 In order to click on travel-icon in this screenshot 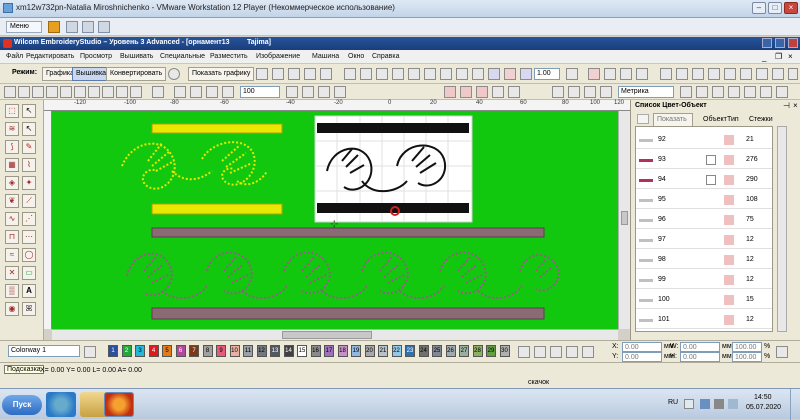, I will do `click(340, 92)`.